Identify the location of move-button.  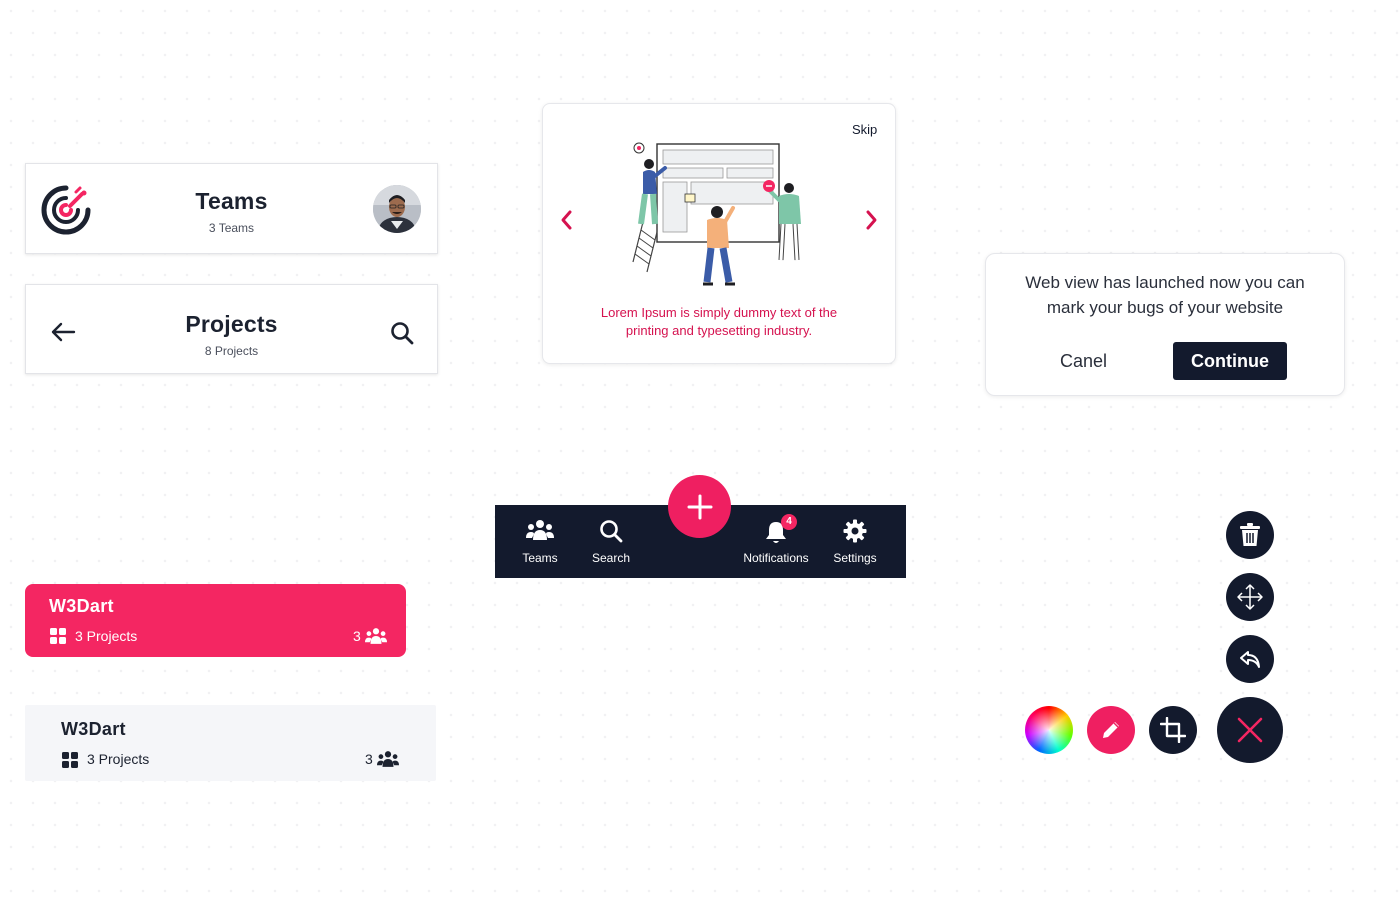
(1250, 597).